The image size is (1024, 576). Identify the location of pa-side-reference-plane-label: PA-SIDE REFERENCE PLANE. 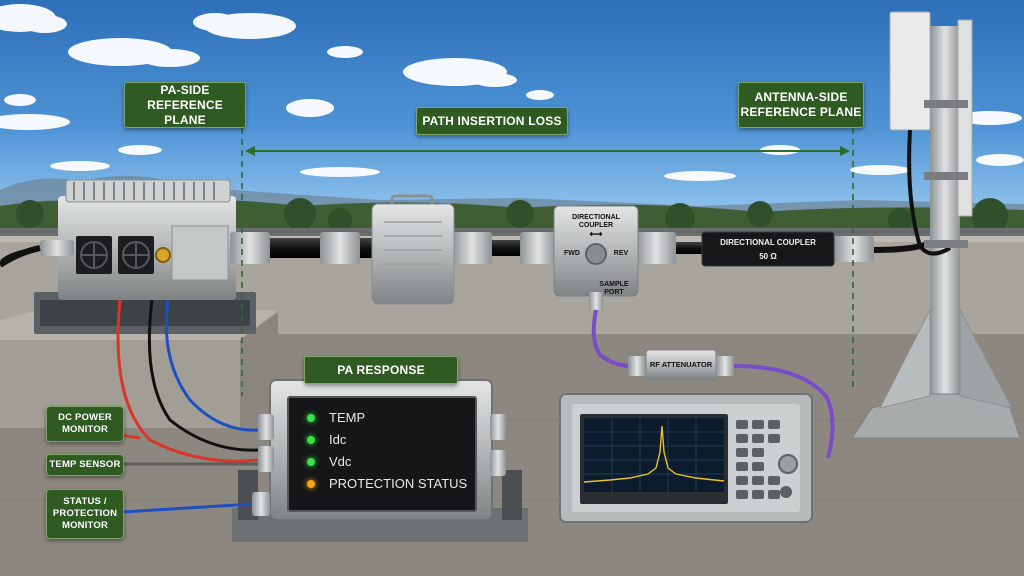
(185, 105).